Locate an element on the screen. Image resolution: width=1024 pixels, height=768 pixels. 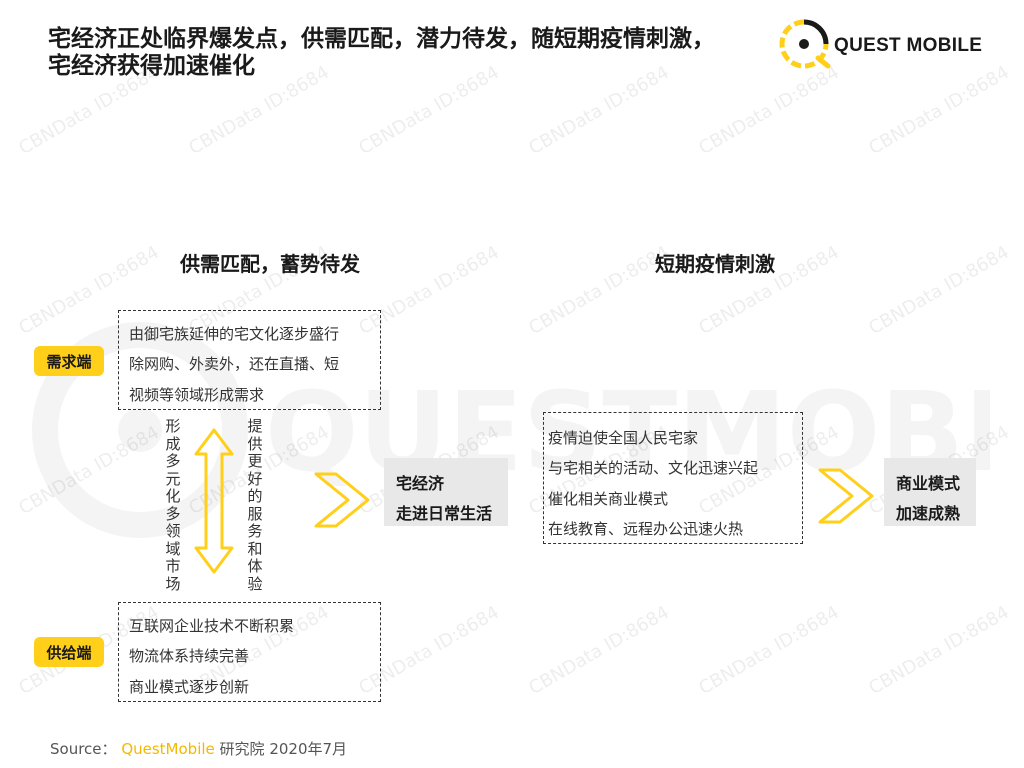
demand-tag: 需求端 is located at coordinates (69, 361).